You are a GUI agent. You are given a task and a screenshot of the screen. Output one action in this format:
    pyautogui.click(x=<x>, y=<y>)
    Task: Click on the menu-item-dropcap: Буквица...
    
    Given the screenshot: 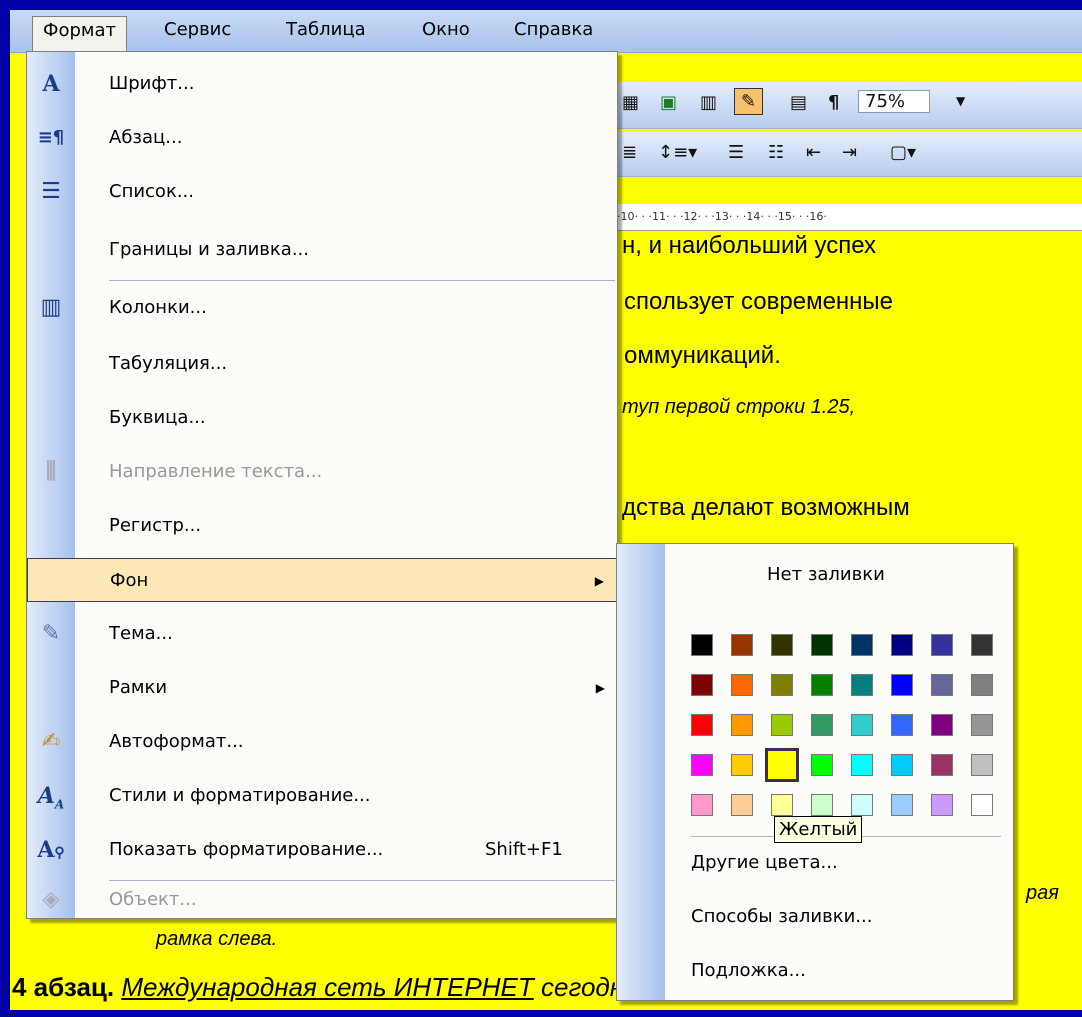 What is the action you would take?
    pyautogui.click(x=322, y=418)
    